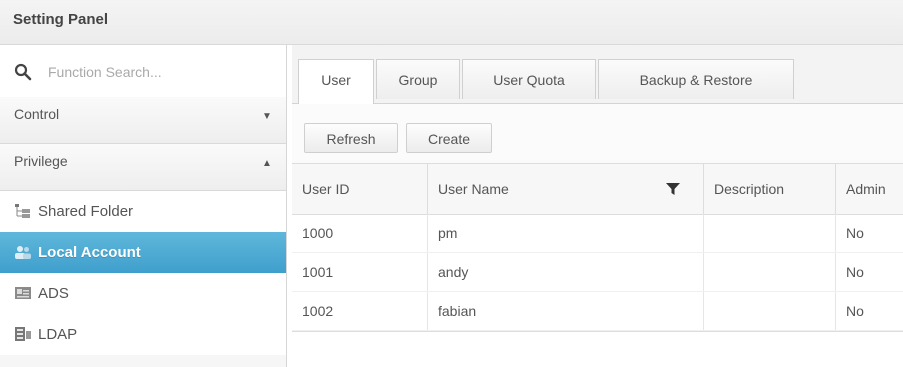  What do you see at coordinates (143, 167) in the screenshot?
I see `sidebar-section-privilege: Privilege ▲` at bounding box center [143, 167].